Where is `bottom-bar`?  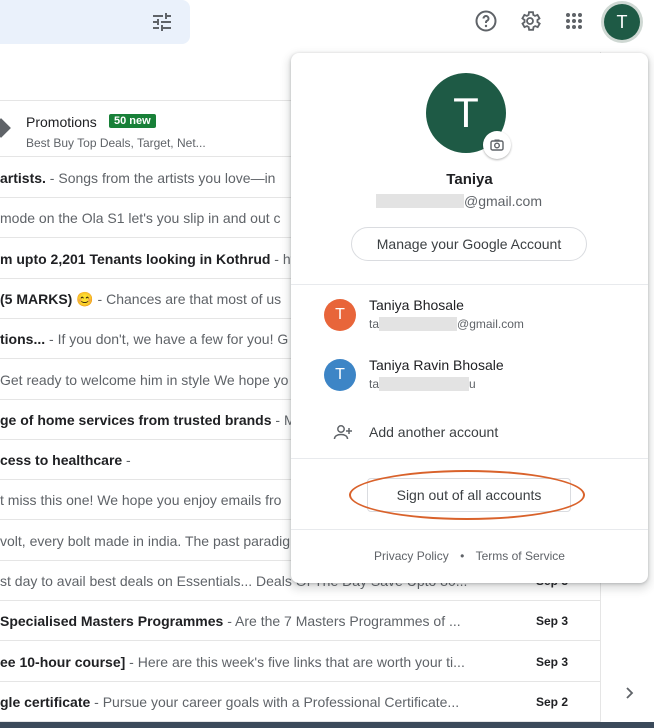 bottom-bar is located at coordinates (327, 725).